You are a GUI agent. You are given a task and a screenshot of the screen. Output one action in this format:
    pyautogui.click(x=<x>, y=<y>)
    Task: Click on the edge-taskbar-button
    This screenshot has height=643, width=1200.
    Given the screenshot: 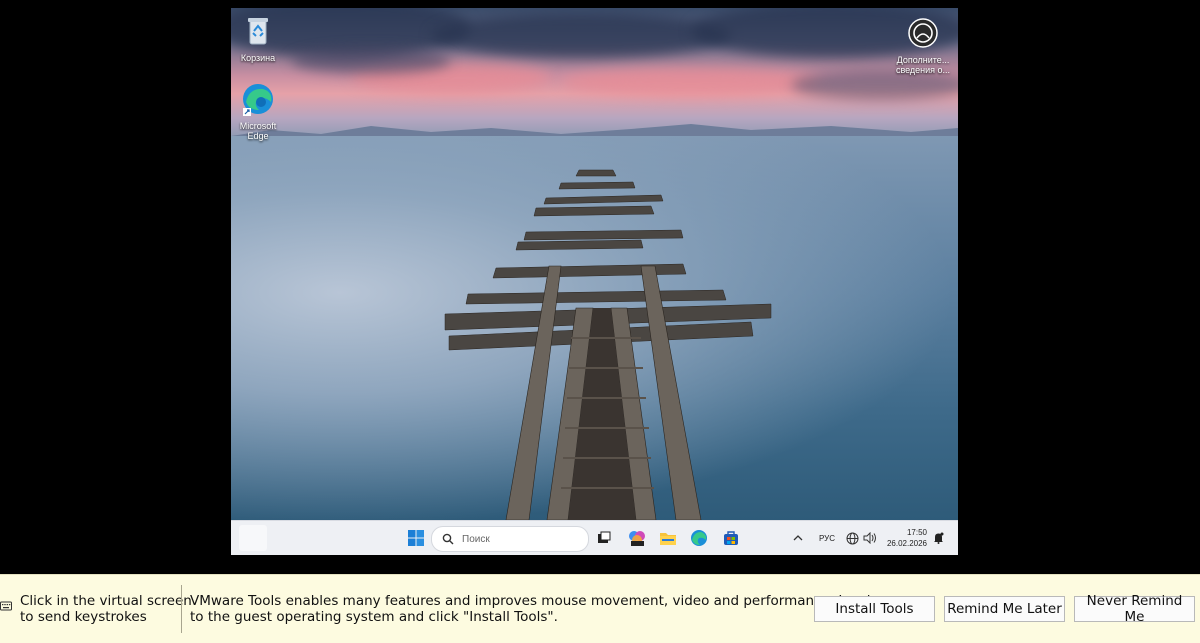 What is the action you would take?
    pyautogui.click(x=699, y=538)
    